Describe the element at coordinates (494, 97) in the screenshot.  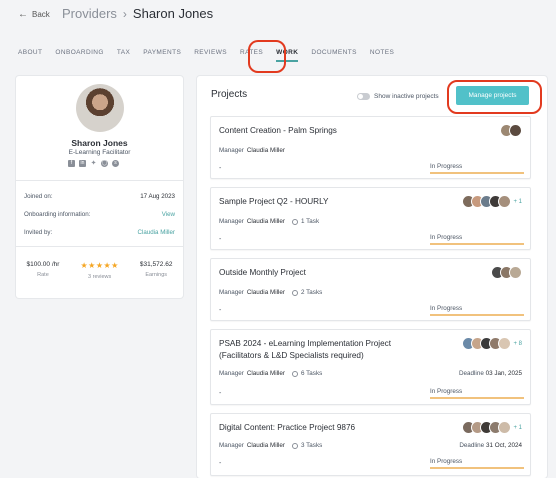
I see `manage-projects-highlight` at that location.